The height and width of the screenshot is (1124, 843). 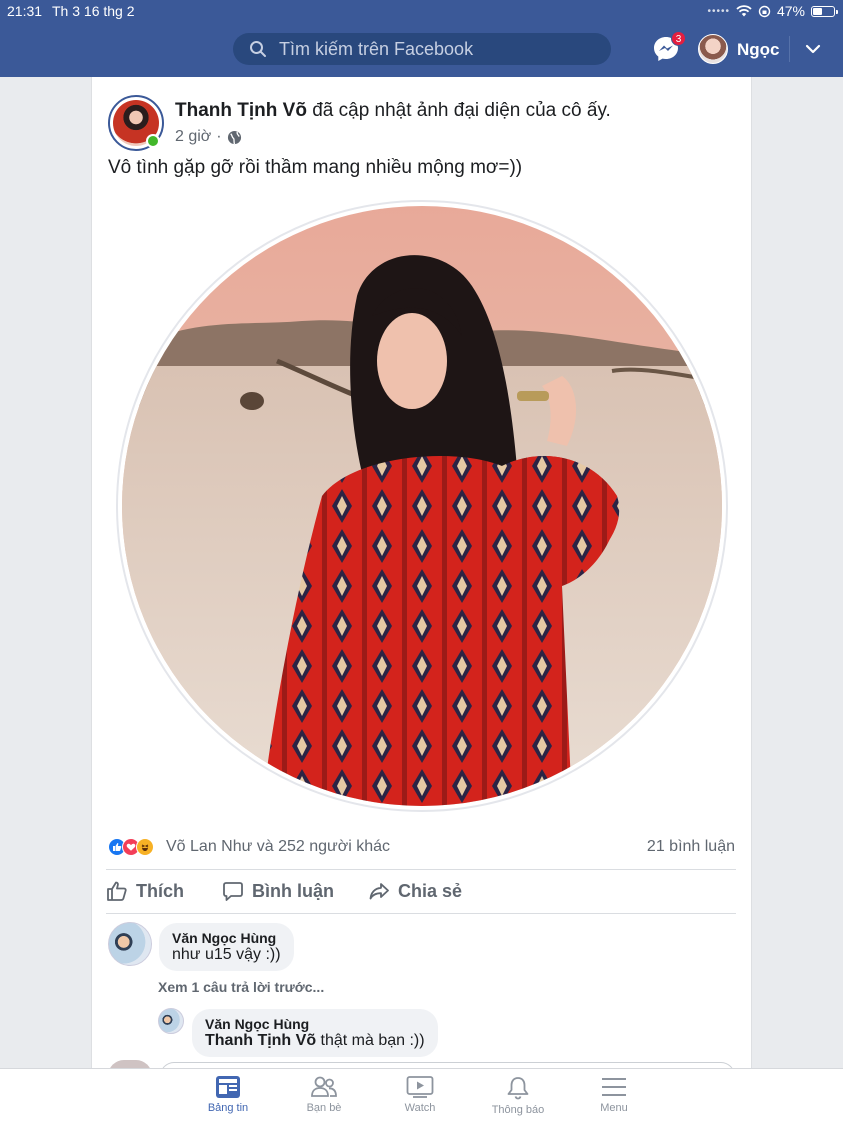 What do you see at coordinates (293, 890) in the screenshot?
I see `comment-label: Bình luận` at bounding box center [293, 890].